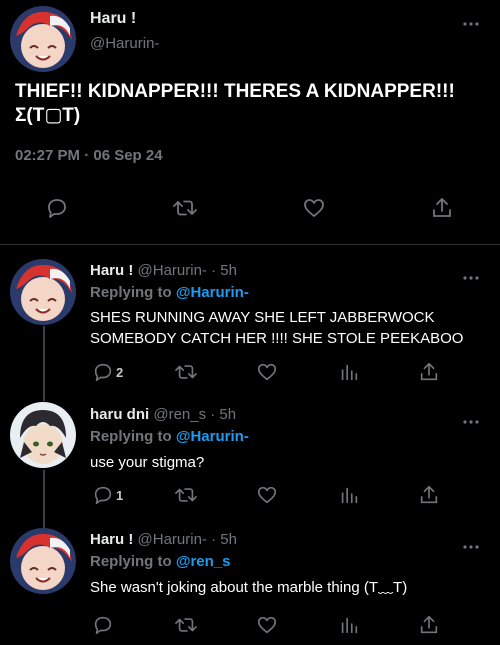  What do you see at coordinates (48, 115) in the screenshot?
I see `tweet-text-line: Σ(T▢T)` at bounding box center [48, 115].